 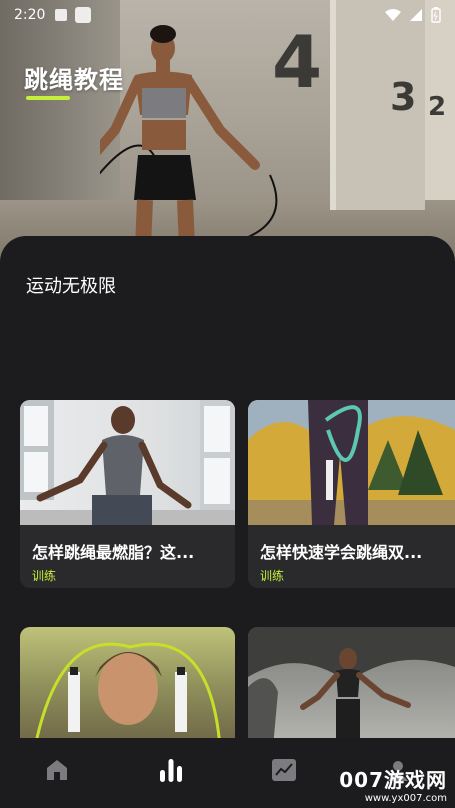 I want to click on bottom-nav: 007游戏网 www.yx007.com, so click(x=227, y=773).